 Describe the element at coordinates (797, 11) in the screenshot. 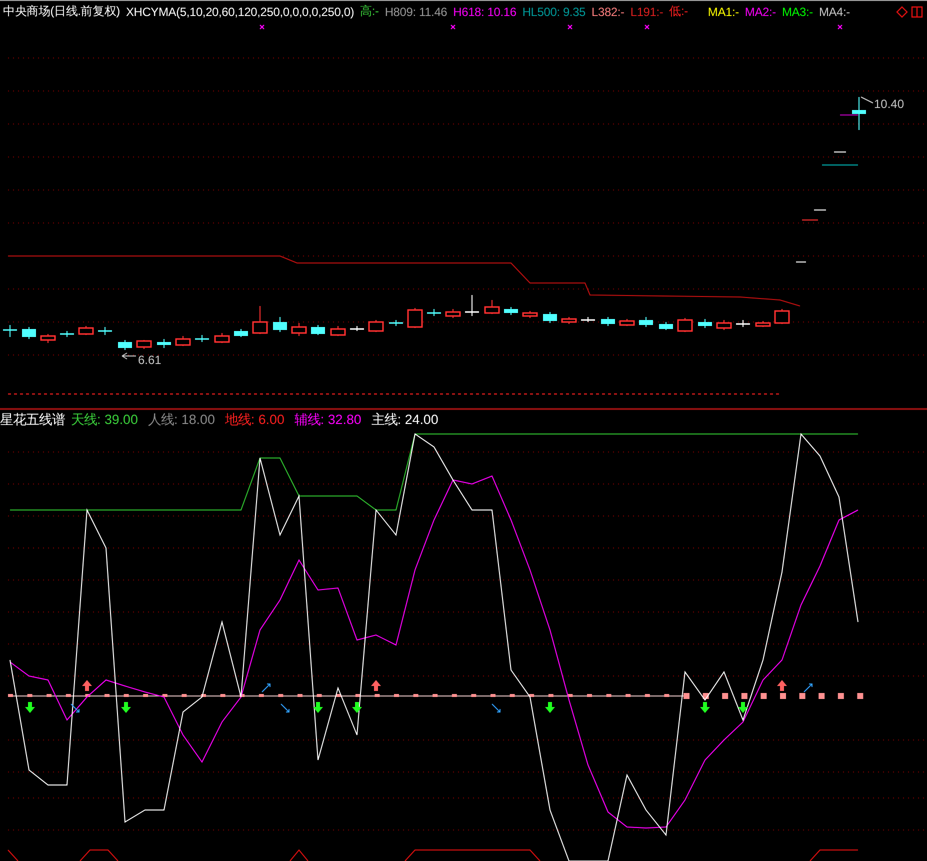

I see `moving-average-readout: MA3:-` at that location.